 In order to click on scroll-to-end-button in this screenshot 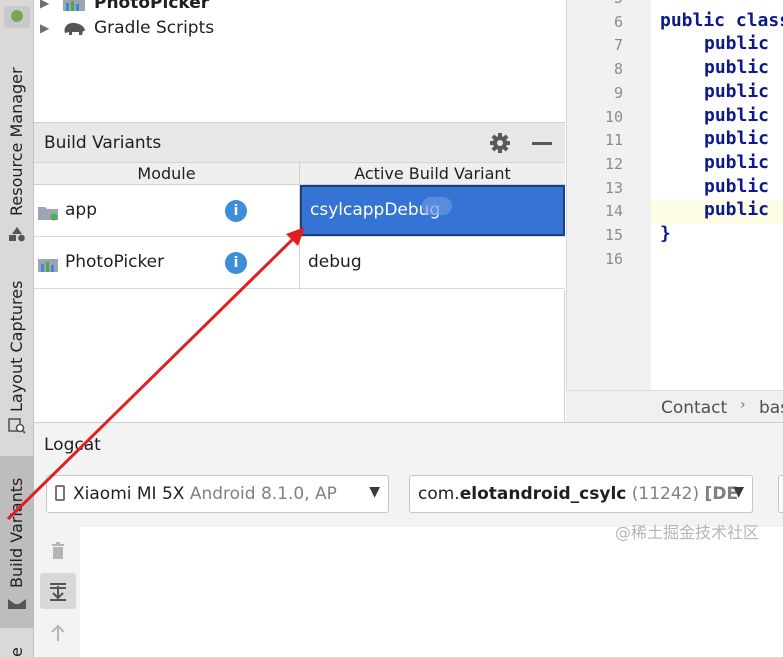, I will do `click(58, 591)`.